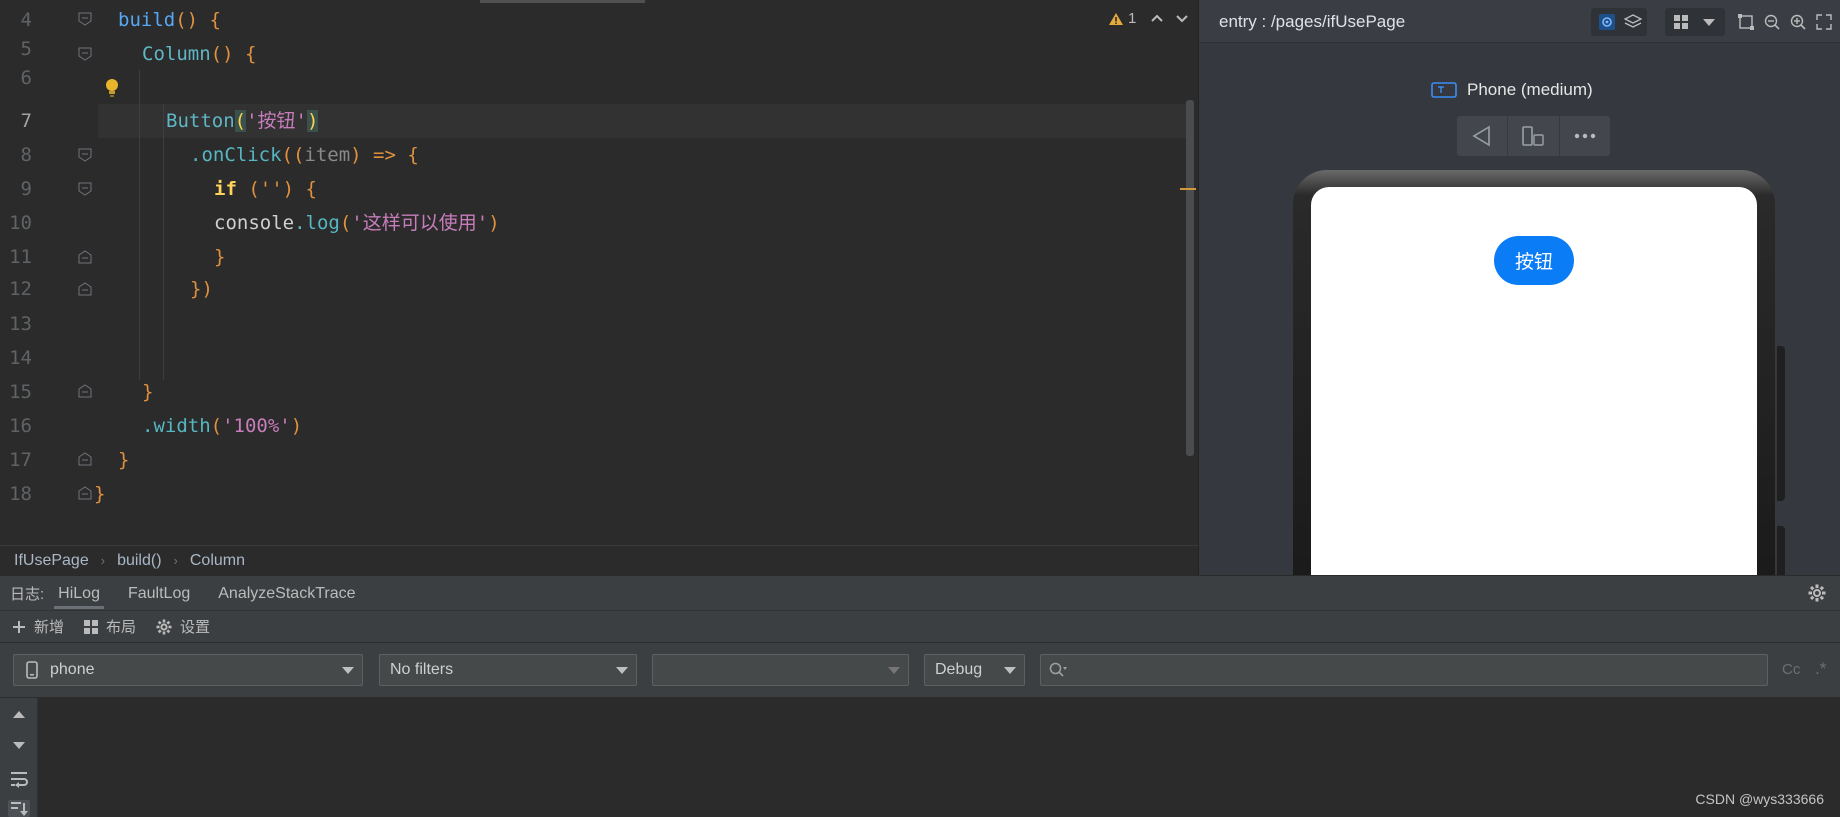 This screenshot has height=817, width=1840. I want to click on warning-icon, so click(1116, 18).